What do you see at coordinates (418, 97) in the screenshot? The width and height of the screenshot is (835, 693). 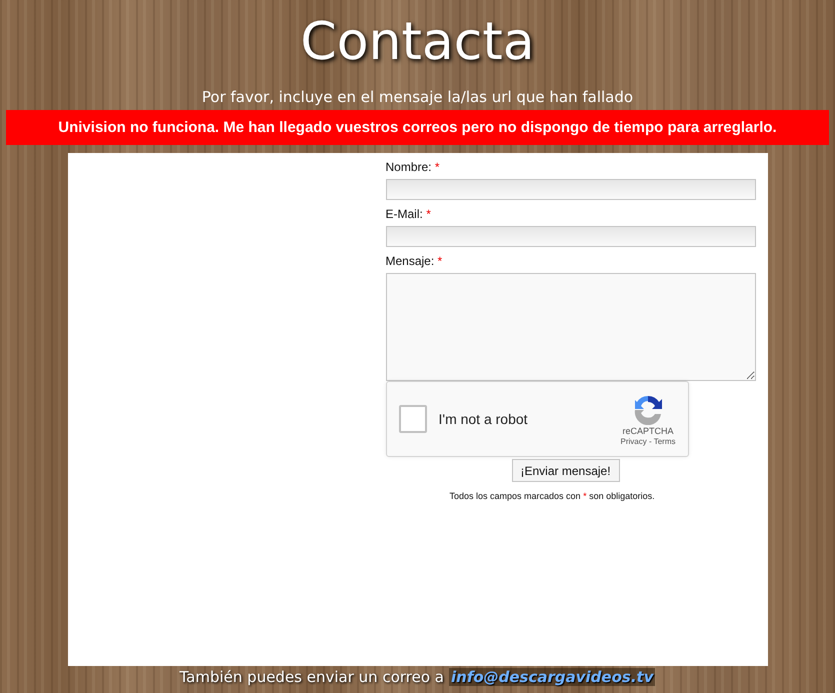 I see `subtitle: Por favor, incluye en el mensaje la/las url que han fallado` at bounding box center [418, 97].